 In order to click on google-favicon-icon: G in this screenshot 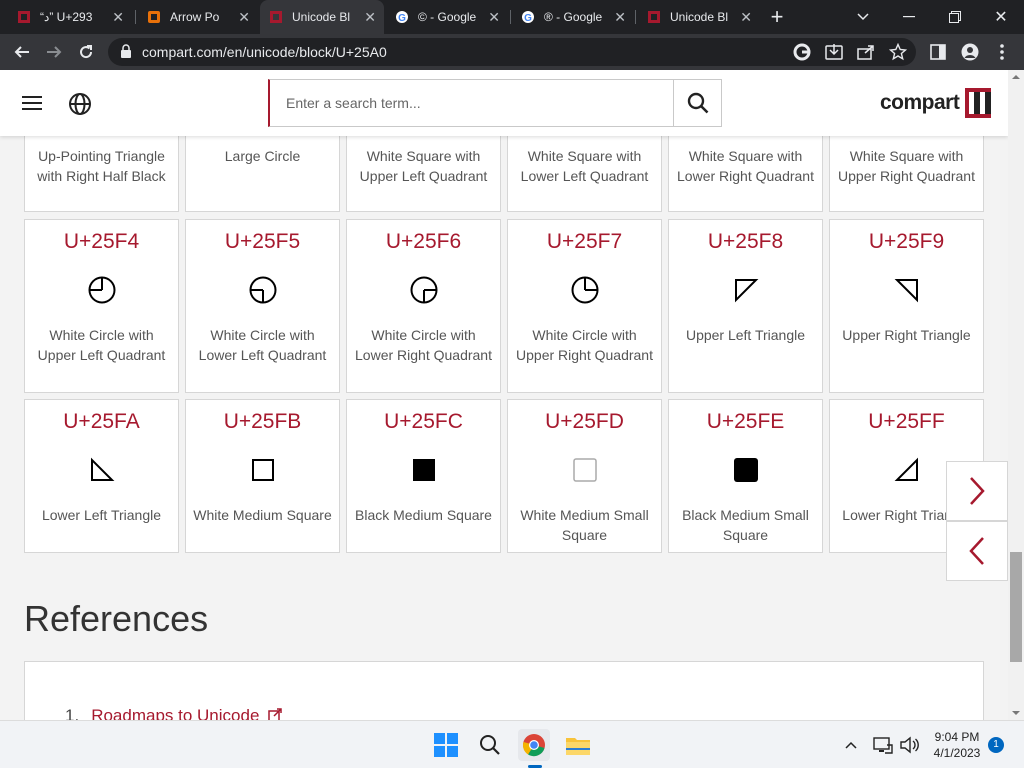, I will do `click(528, 17)`.